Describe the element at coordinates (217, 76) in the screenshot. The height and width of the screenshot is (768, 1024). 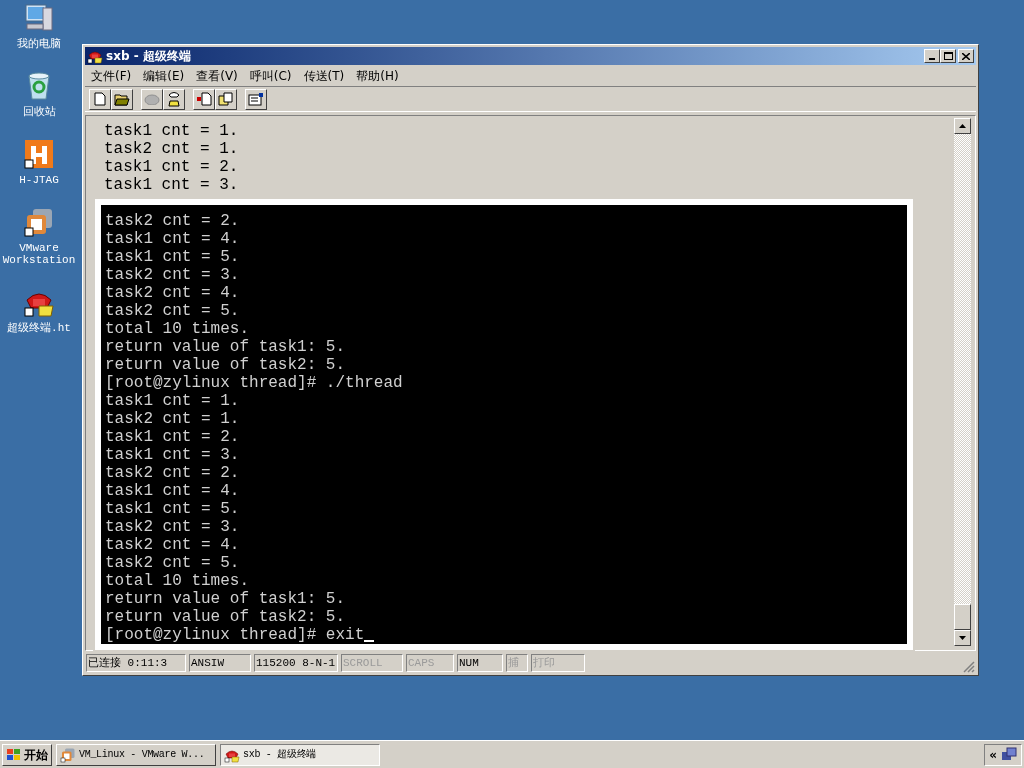
I see `menu-item: 查看(V)` at that location.